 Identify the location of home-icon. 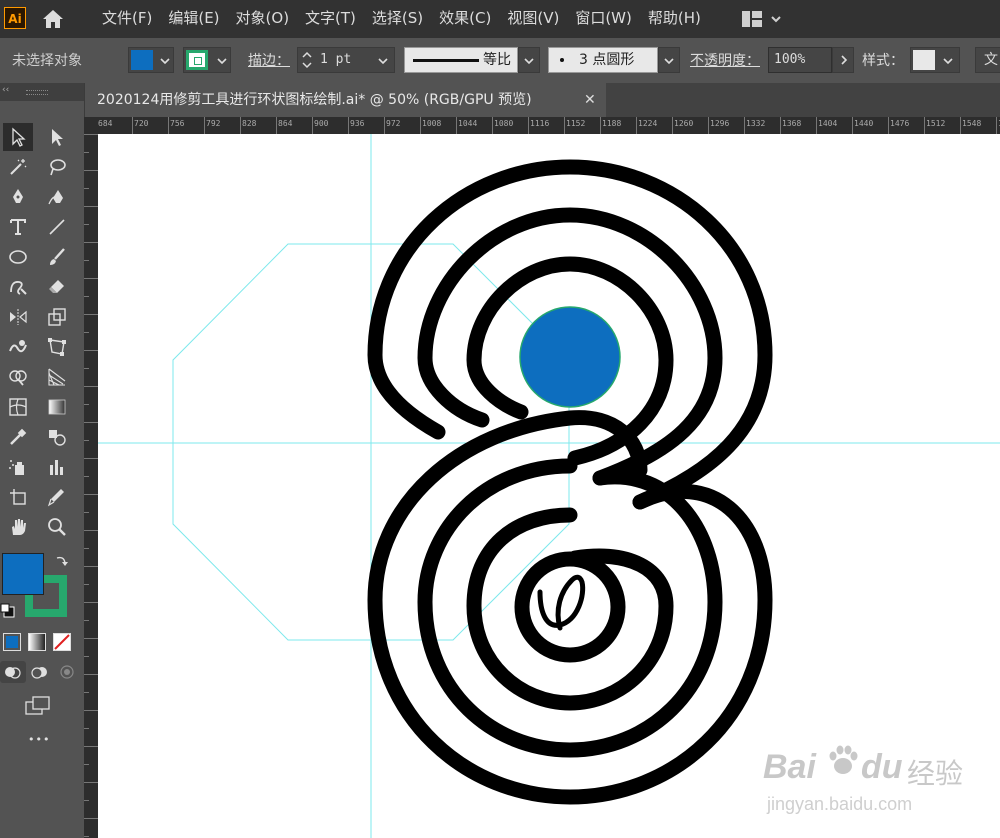
(53, 19).